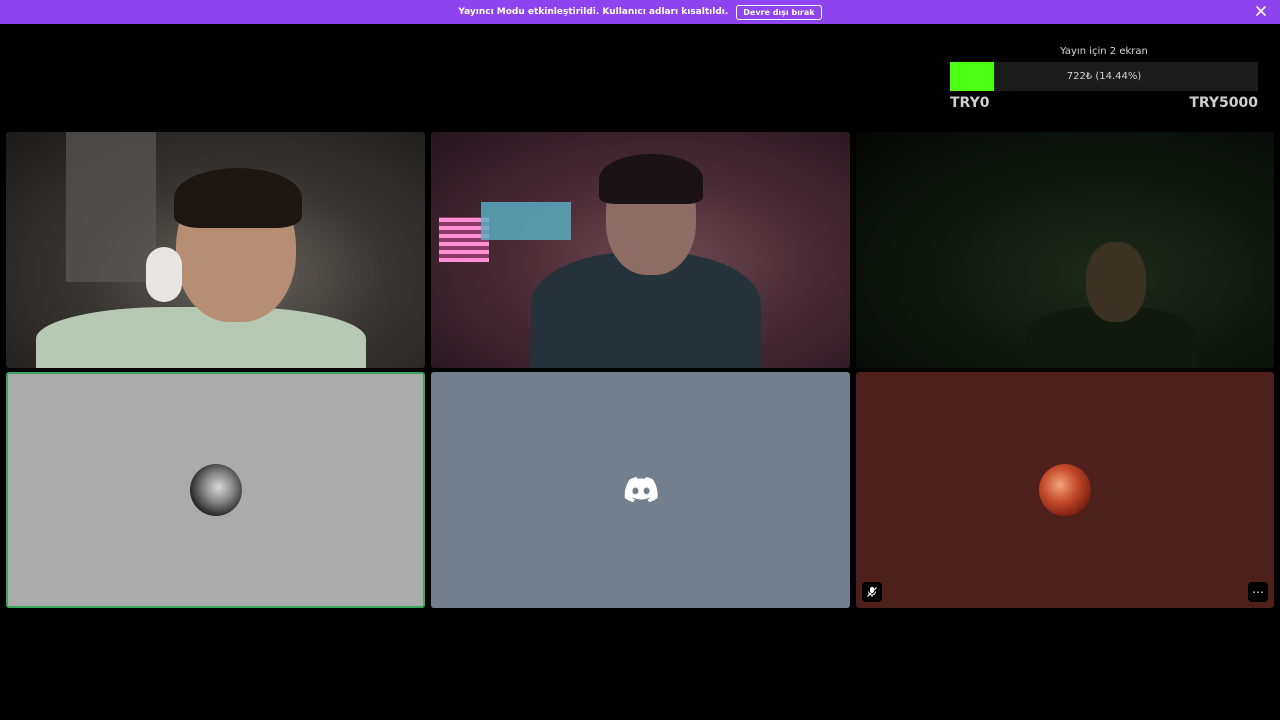  What do you see at coordinates (526, 221) in the screenshot?
I see `aquarium` at bounding box center [526, 221].